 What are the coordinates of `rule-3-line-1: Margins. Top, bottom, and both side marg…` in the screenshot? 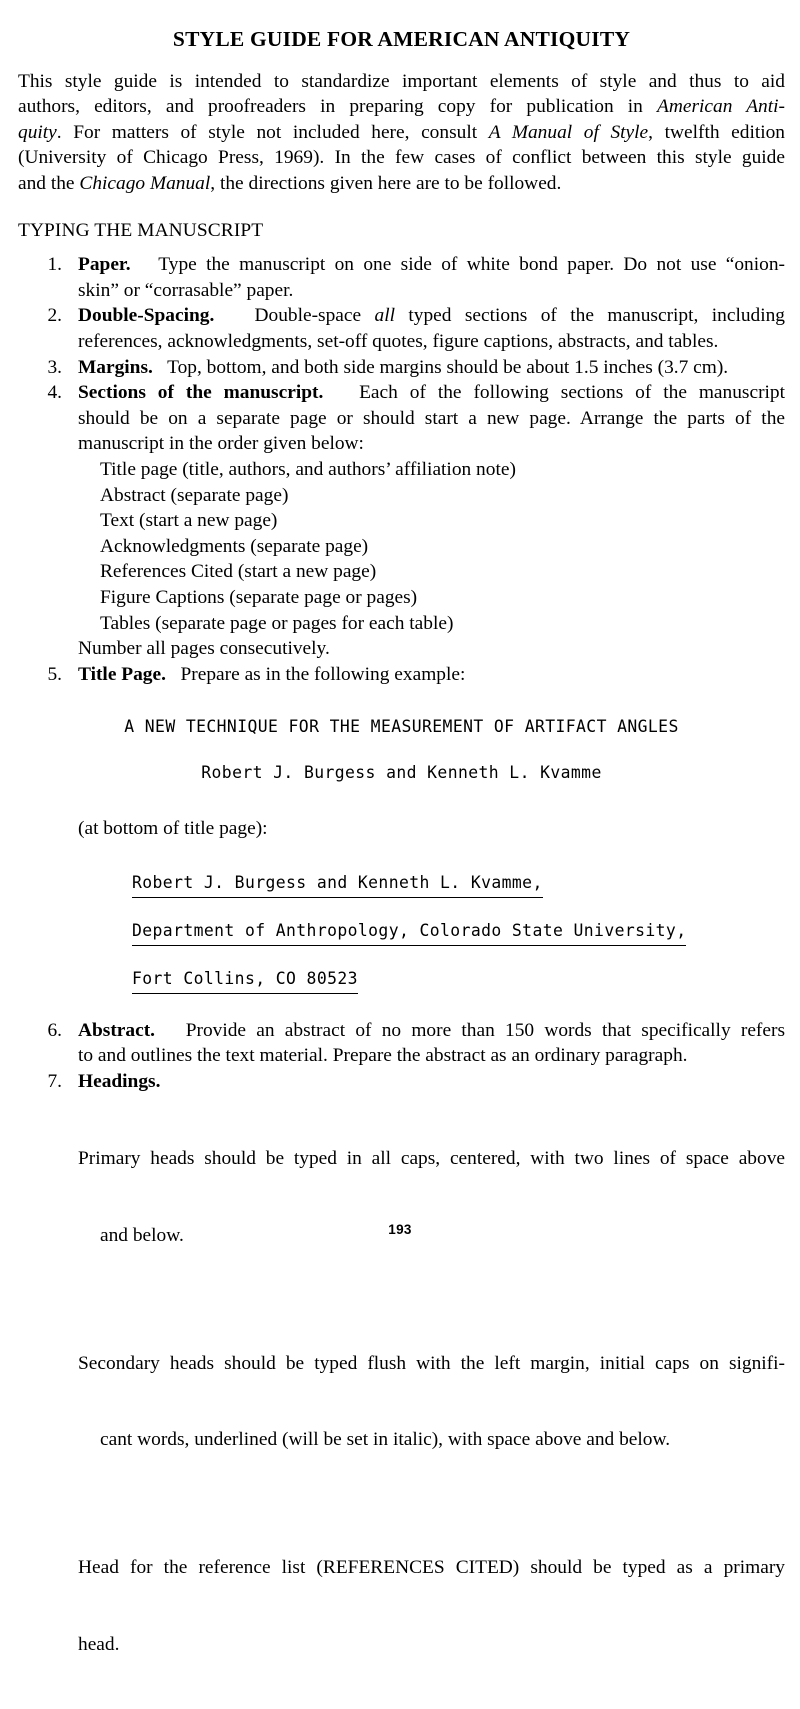 It's located at (431, 368).